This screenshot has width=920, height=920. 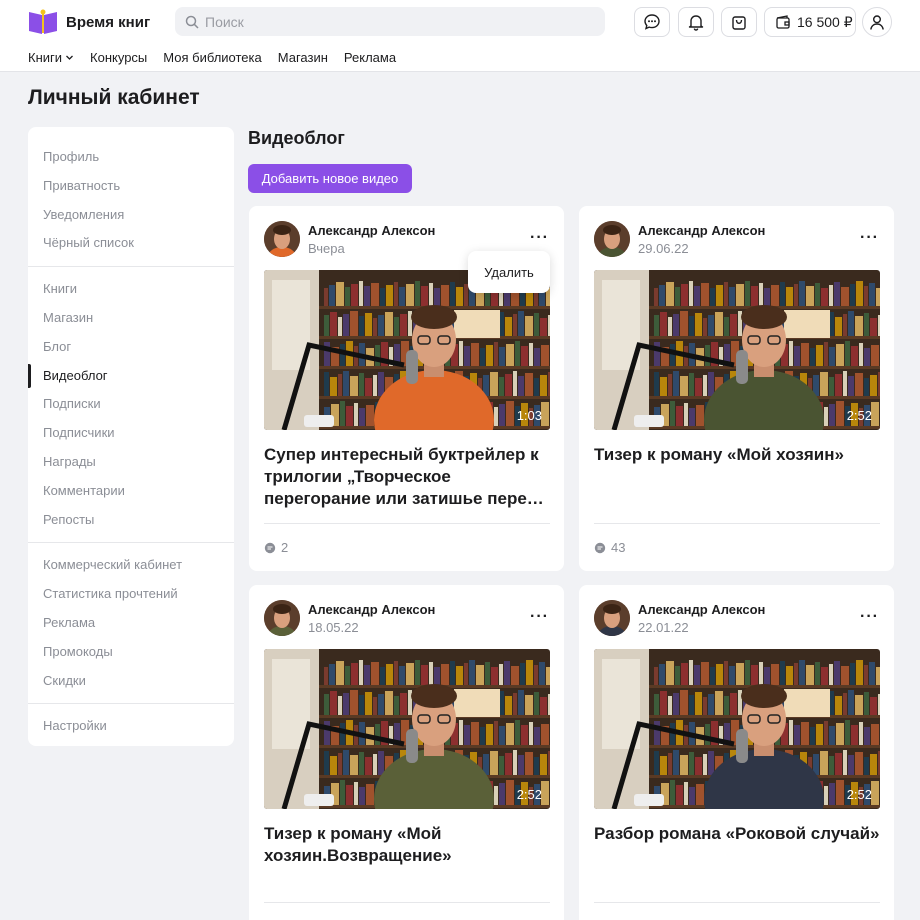 What do you see at coordinates (618, 547) in the screenshot?
I see `comments-count-value: 43` at bounding box center [618, 547].